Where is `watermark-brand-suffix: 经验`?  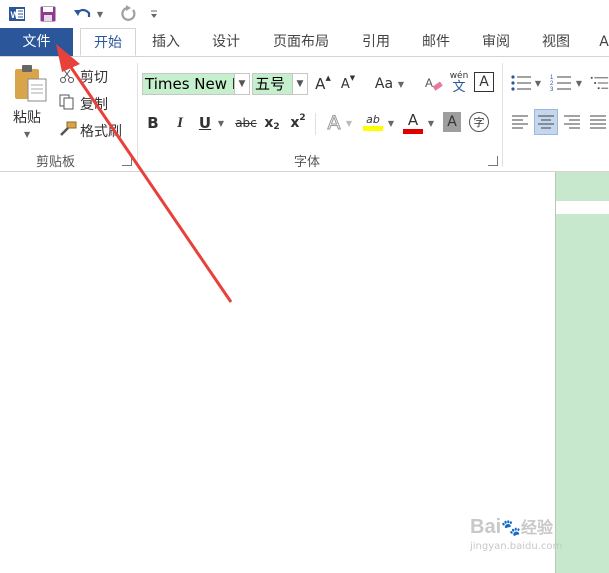 watermark-brand-suffix: 经验 is located at coordinates (537, 528).